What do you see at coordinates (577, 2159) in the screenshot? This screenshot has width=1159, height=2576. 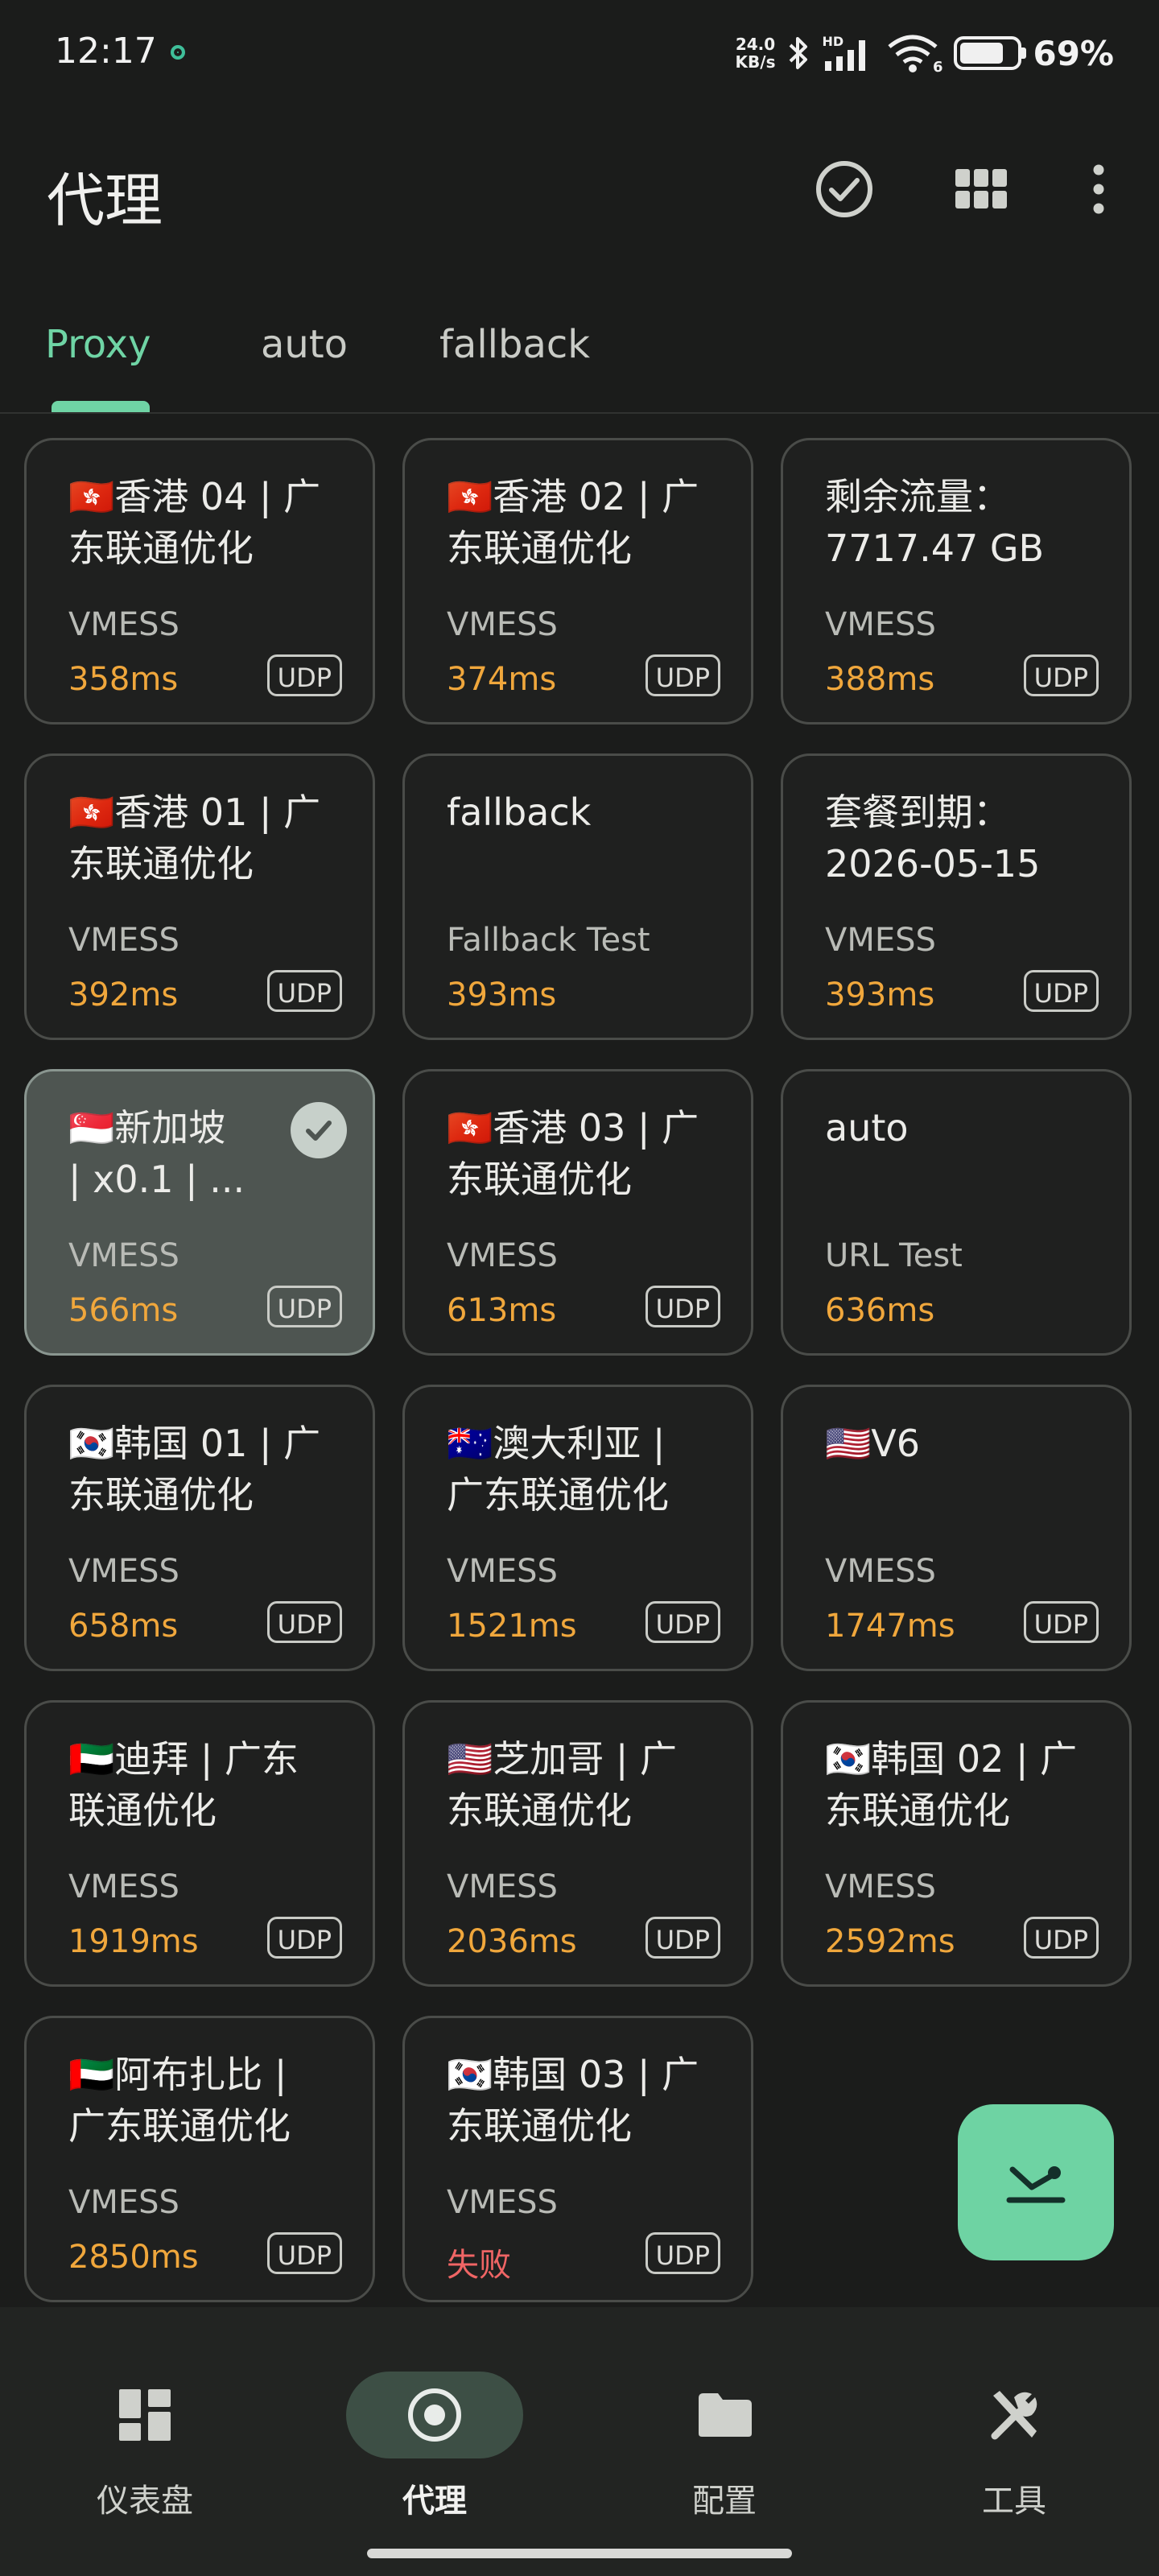 I see `proxy-card: 🇰🇷韩国 03 | 广 东联通优化 VMESS 失败 UDP` at bounding box center [577, 2159].